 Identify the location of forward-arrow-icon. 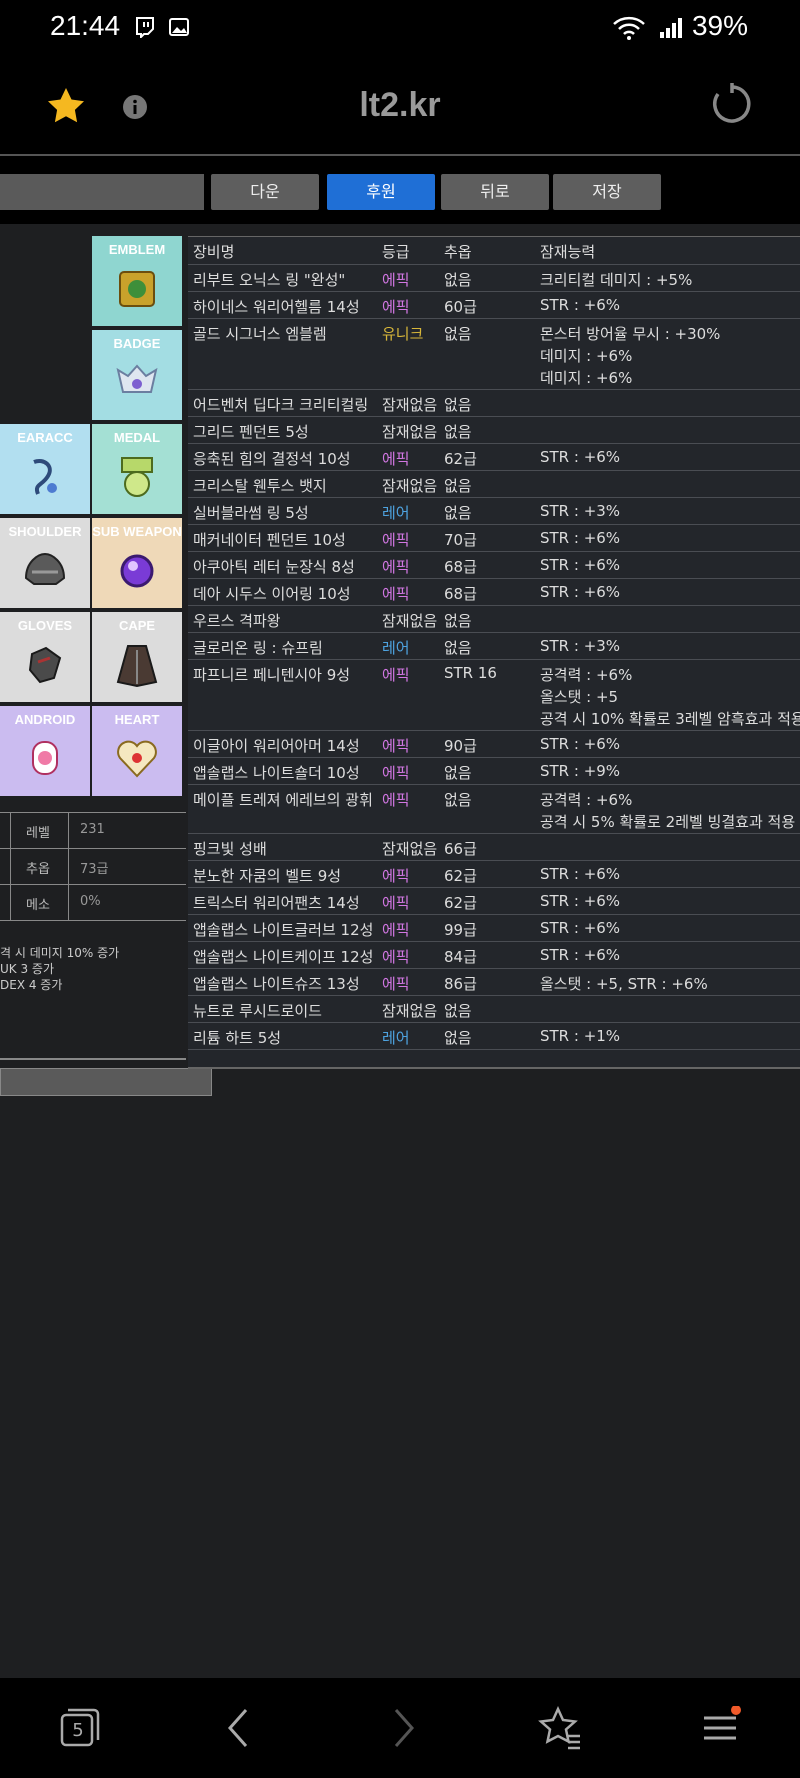
(402, 1728).